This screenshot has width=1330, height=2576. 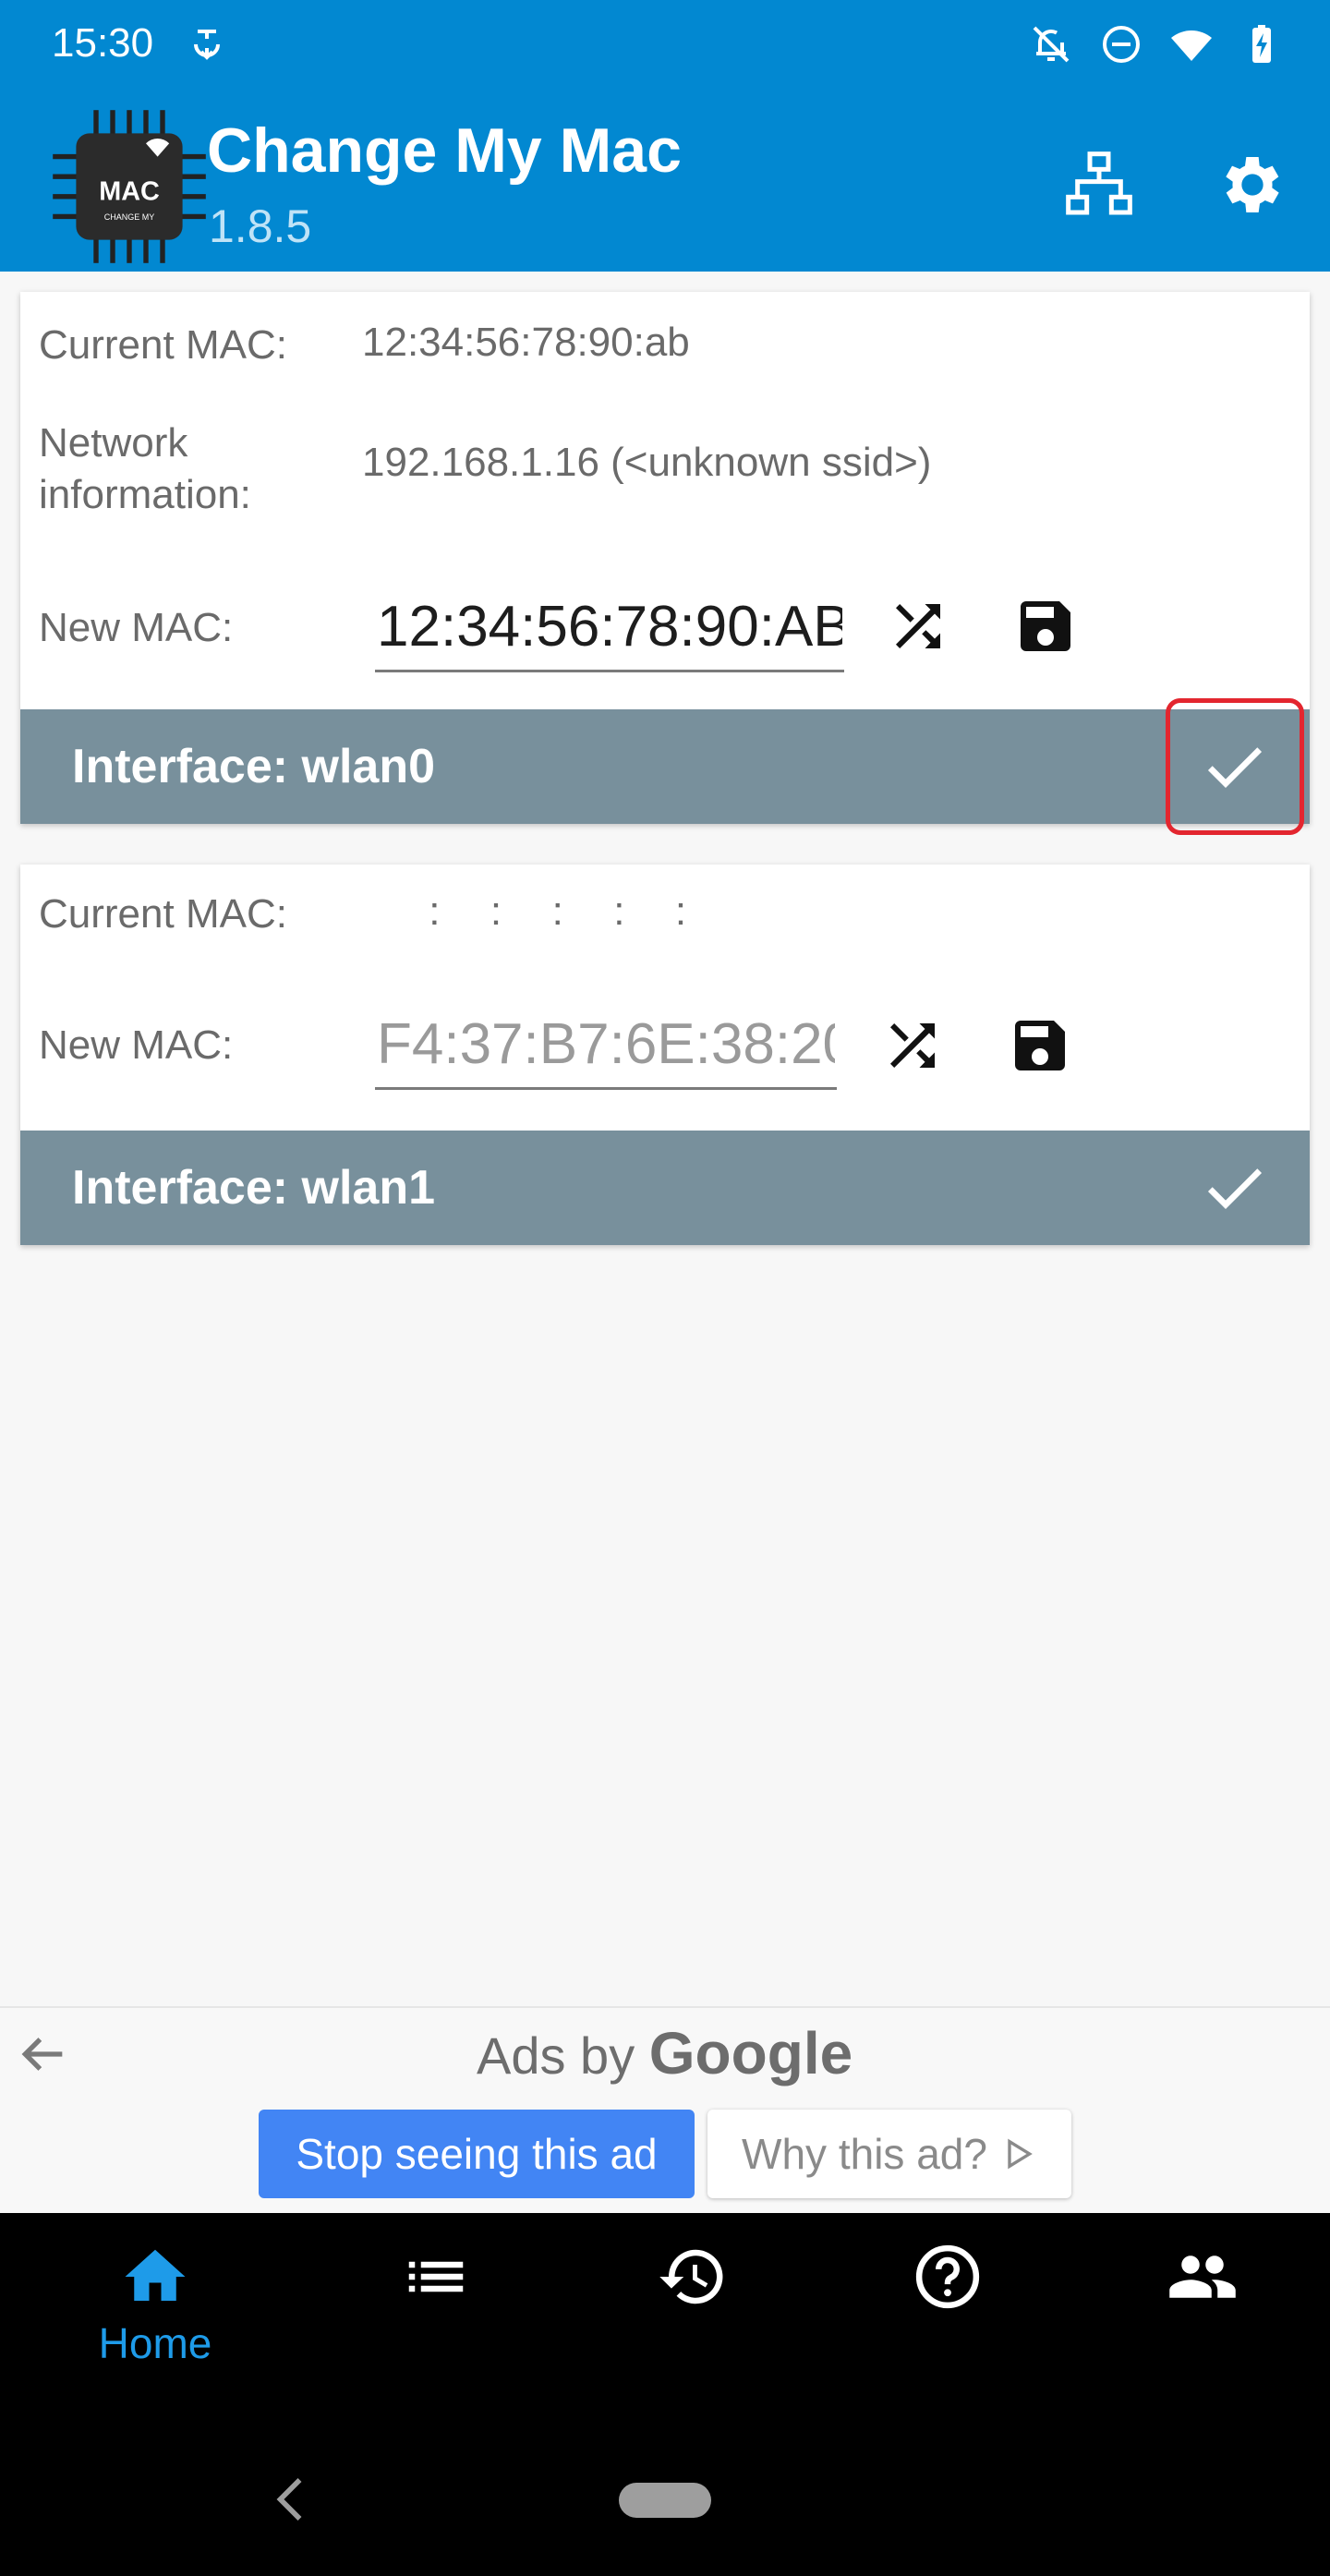 What do you see at coordinates (1191, 45) in the screenshot?
I see `wifi-icon` at bounding box center [1191, 45].